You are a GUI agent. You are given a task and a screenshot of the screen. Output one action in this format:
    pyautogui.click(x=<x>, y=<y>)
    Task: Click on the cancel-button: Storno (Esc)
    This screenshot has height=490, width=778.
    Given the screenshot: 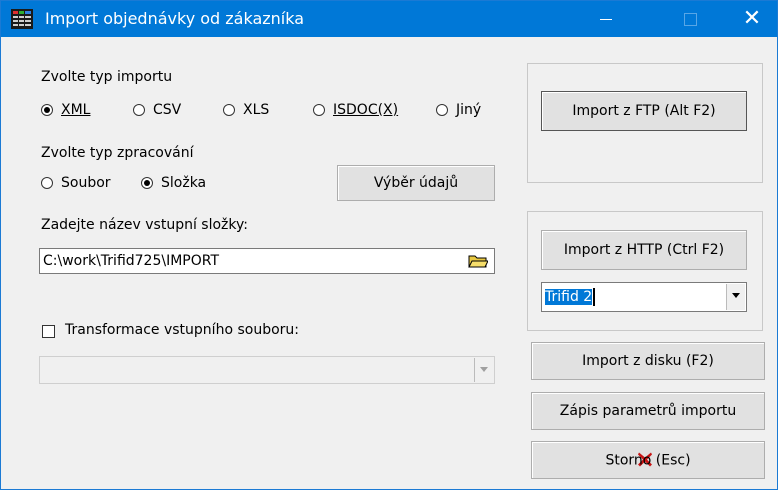 What is the action you would take?
    pyautogui.click(x=648, y=460)
    